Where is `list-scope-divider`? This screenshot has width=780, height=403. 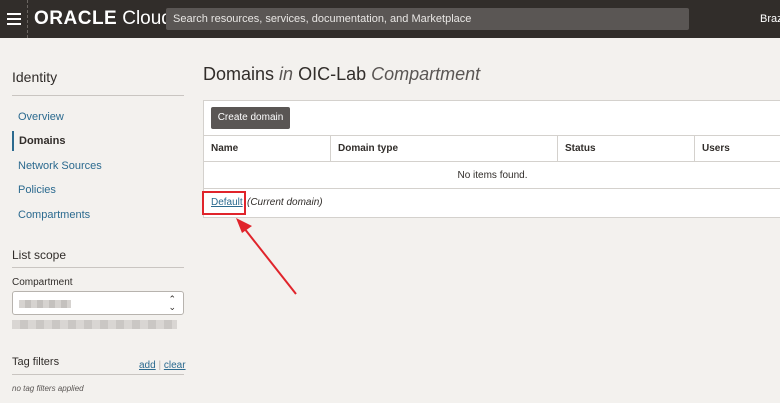 list-scope-divider is located at coordinates (98, 267).